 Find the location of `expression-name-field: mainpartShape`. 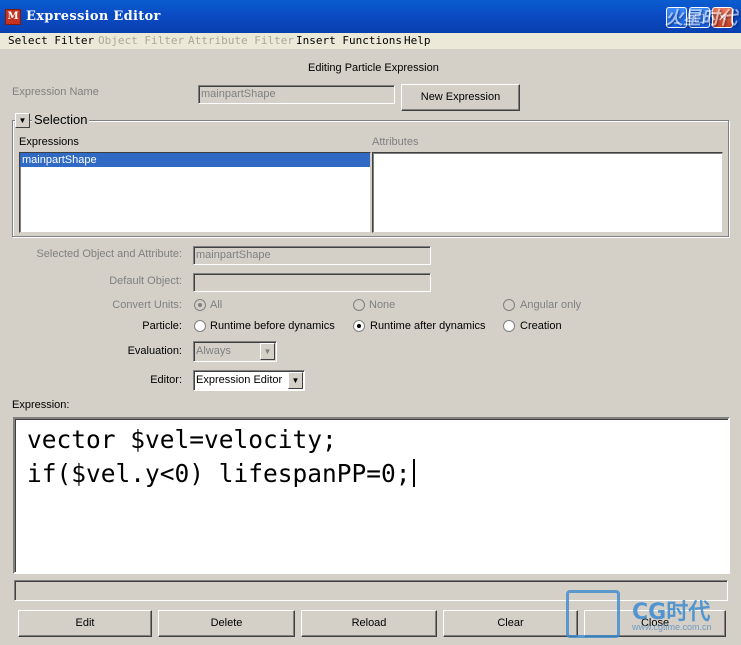

expression-name-field: mainpartShape is located at coordinates (296, 94).